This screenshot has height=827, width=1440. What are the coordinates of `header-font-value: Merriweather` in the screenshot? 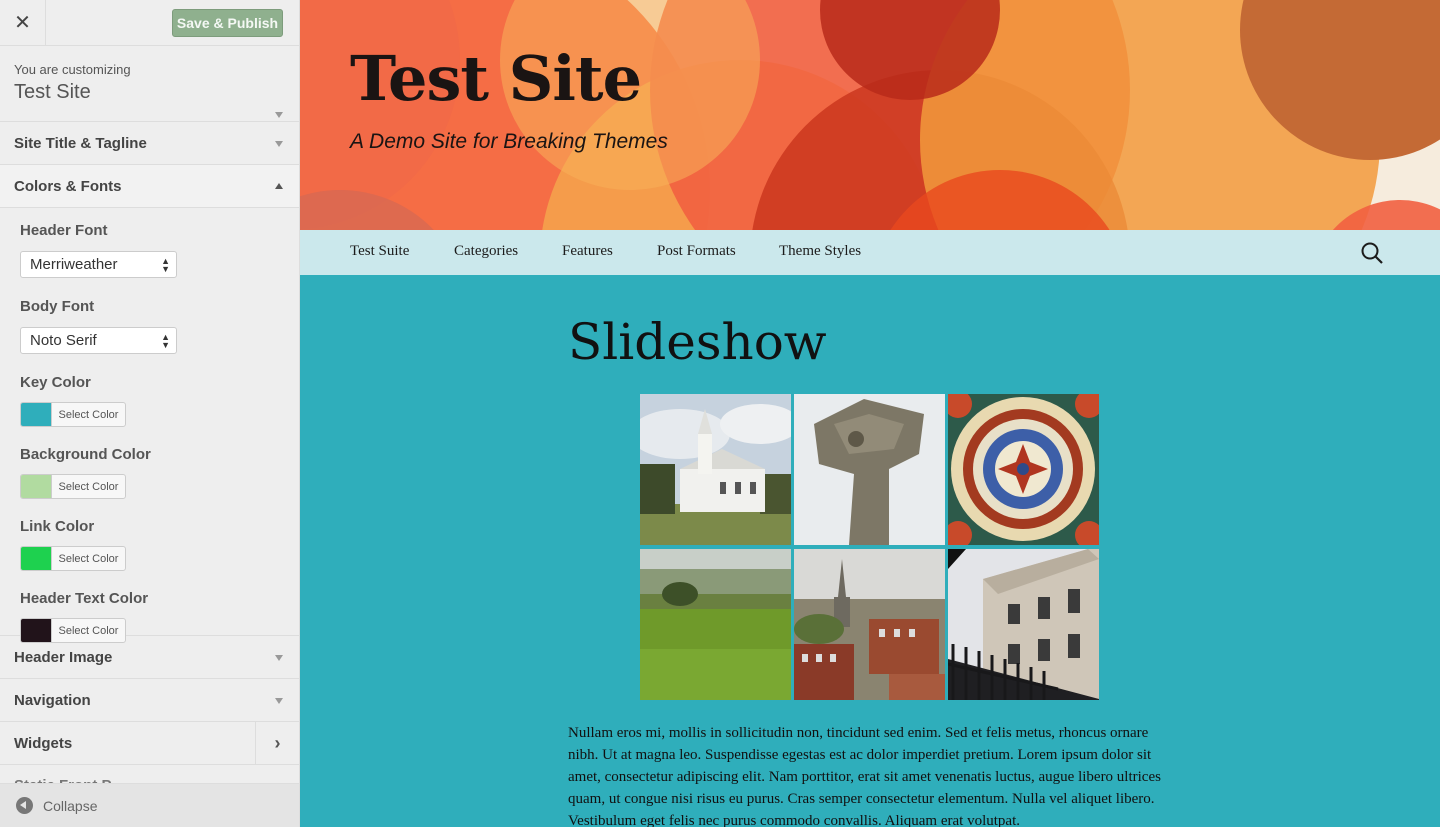 It's located at (74, 264).